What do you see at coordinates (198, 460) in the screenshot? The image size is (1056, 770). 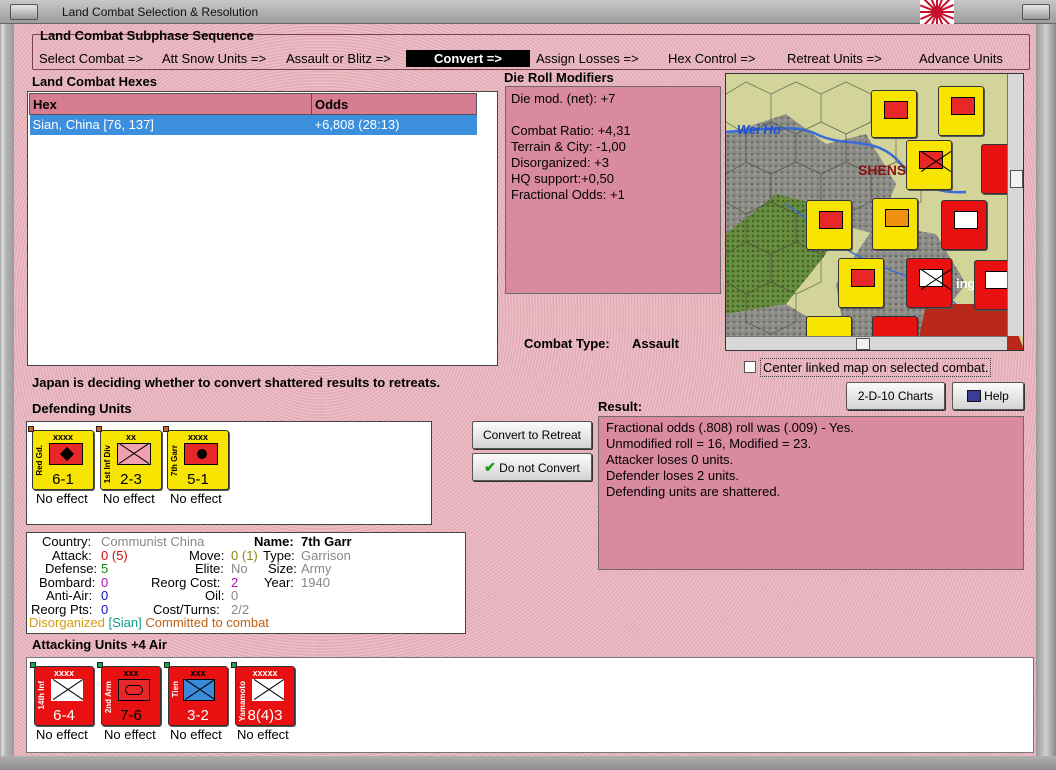 I see `defending-unit-counter: xxxx 7th Garr 5-1` at bounding box center [198, 460].